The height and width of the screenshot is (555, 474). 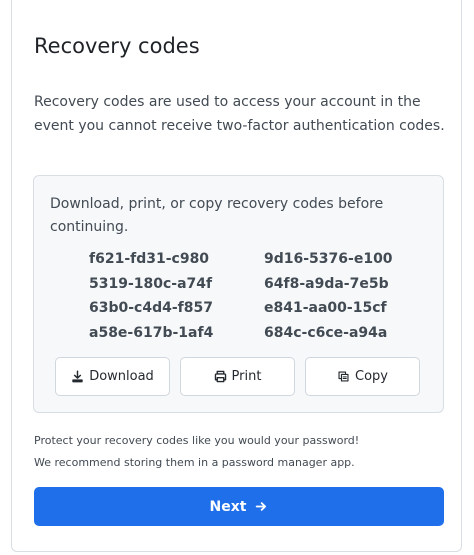 What do you see at coordinates (121, 376) in the screenshot?
I see `download-label: Download` at bounding box center [121, 376].